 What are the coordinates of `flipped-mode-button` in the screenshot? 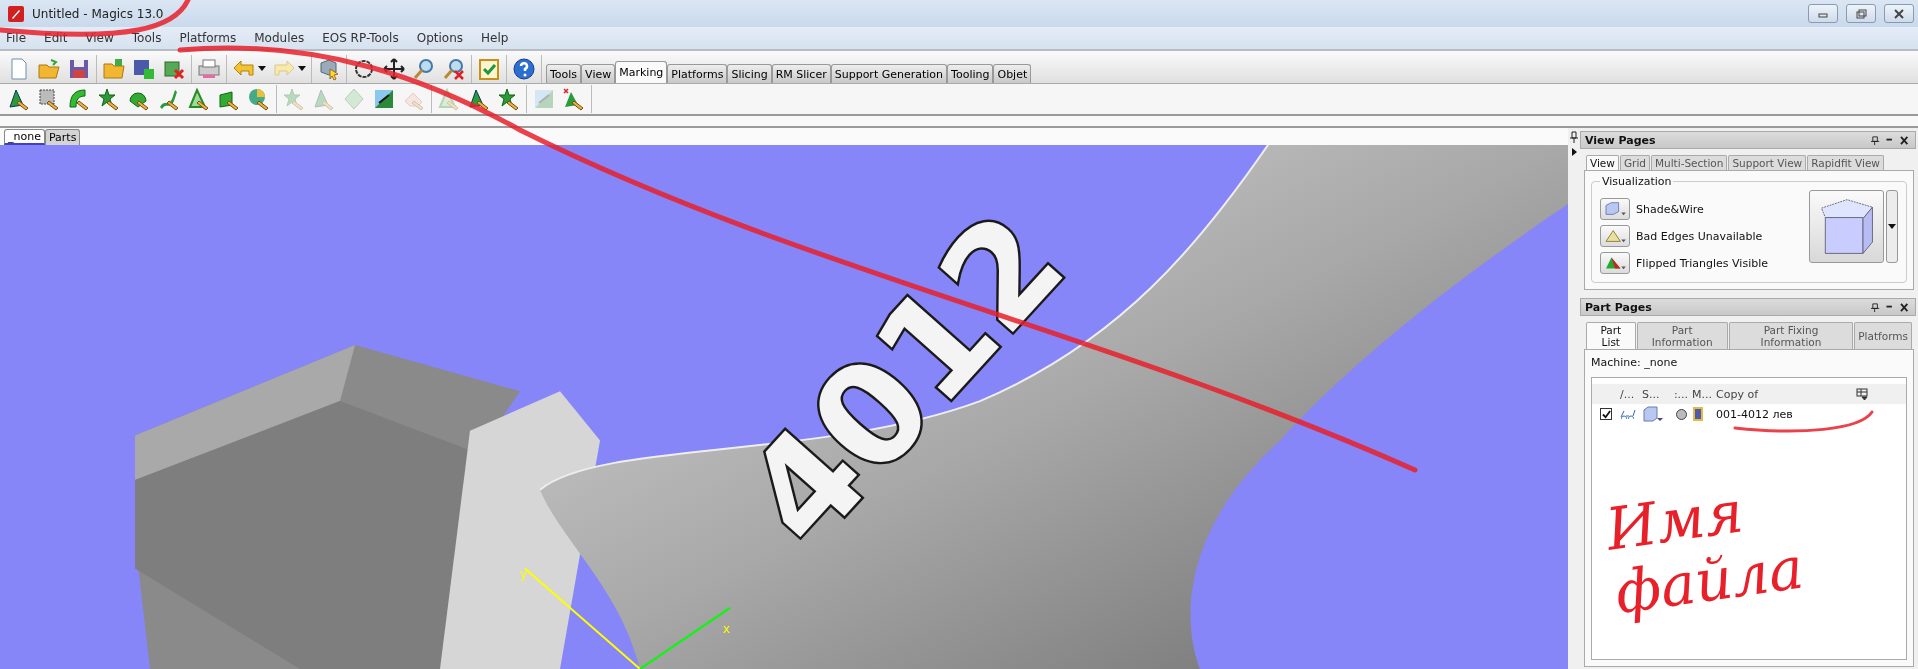 It's located at (1615, 263).